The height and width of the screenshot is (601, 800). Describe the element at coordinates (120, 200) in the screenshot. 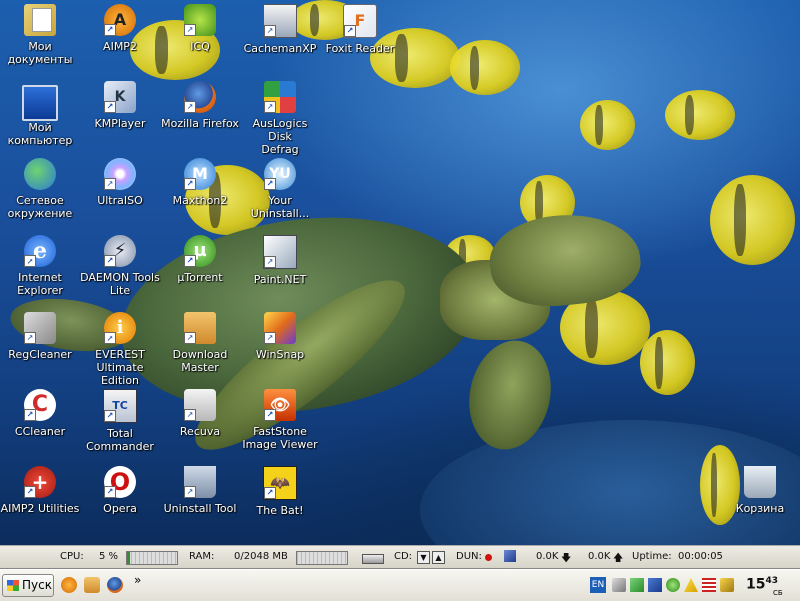

I see `icon-label: UltraISO` at that location.